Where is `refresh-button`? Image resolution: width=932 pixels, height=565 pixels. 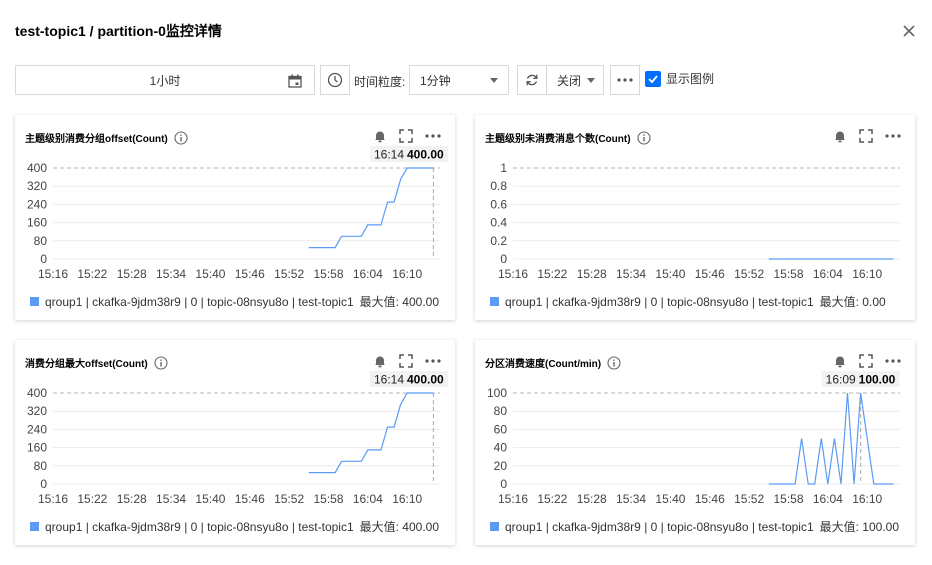 refresh-button is located at coordinates (532, 80).